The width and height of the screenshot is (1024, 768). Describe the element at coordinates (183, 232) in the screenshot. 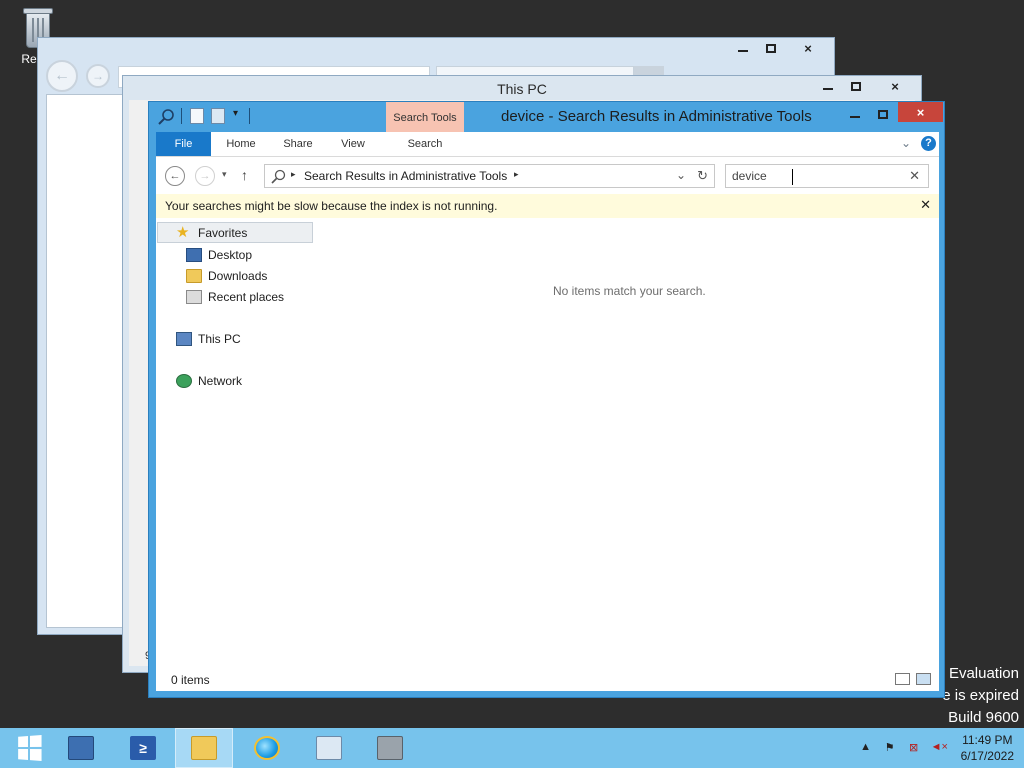

I see `star-icon: ★` at that location.